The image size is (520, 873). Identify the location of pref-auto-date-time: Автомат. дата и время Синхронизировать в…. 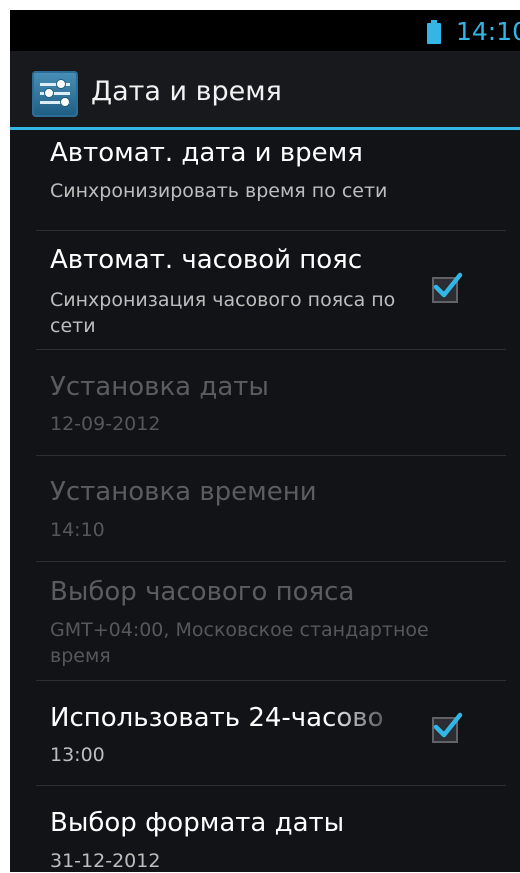
(271, 180).